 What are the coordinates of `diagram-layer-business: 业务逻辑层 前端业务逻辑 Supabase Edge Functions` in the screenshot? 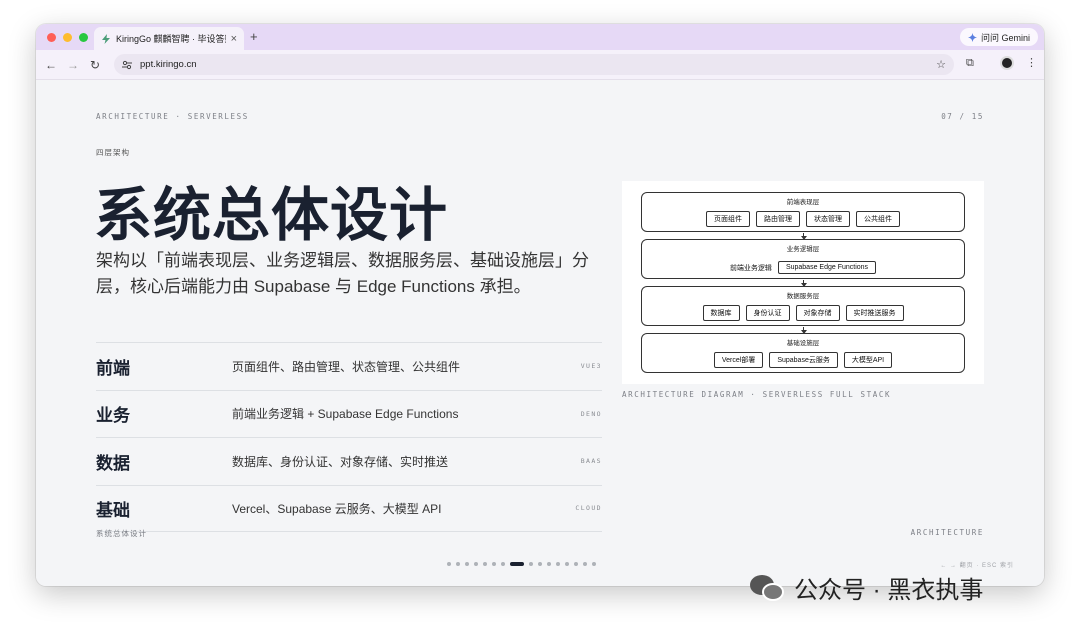 It's located at (803, 259).